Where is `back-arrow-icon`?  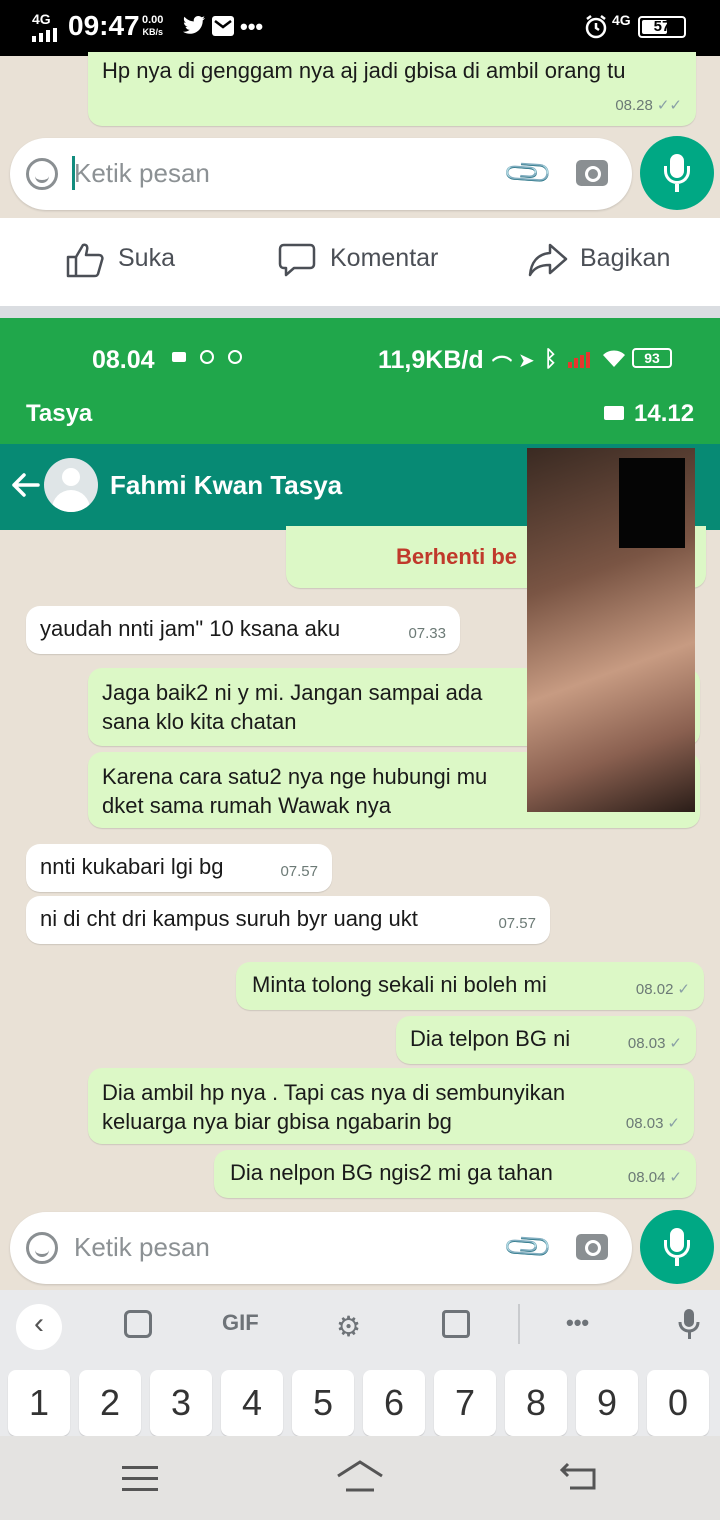
back-arrow-icon is located at coordinates (25, 487).